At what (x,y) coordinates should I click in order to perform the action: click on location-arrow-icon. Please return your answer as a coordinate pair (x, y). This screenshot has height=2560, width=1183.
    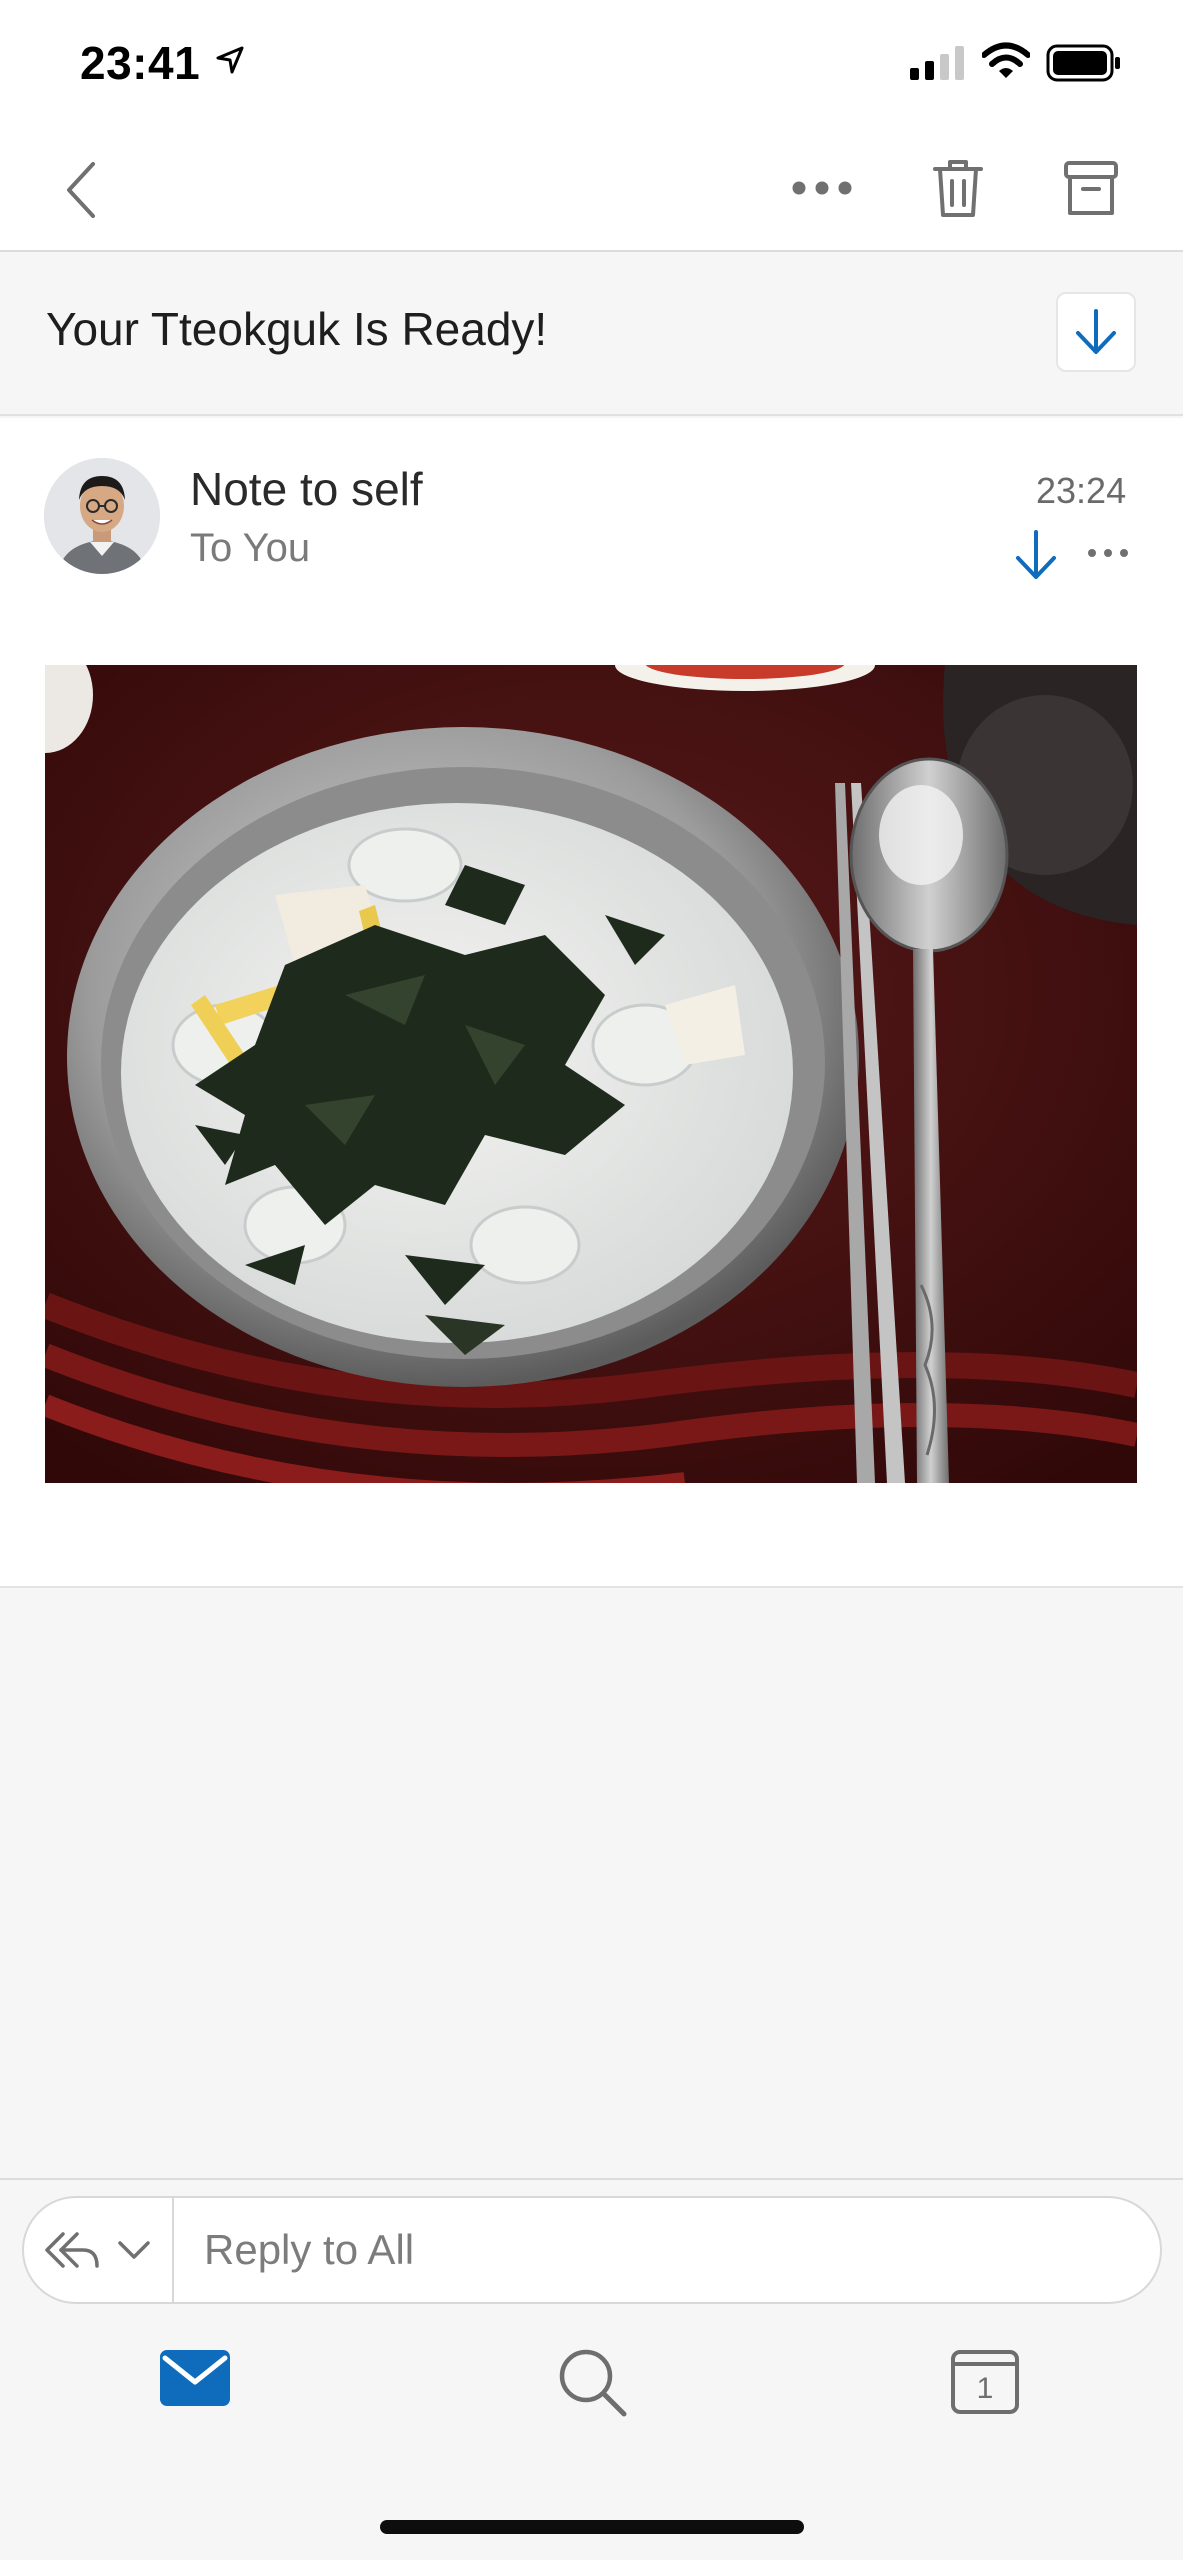
    Looking at the image, I should click on (230, 60).